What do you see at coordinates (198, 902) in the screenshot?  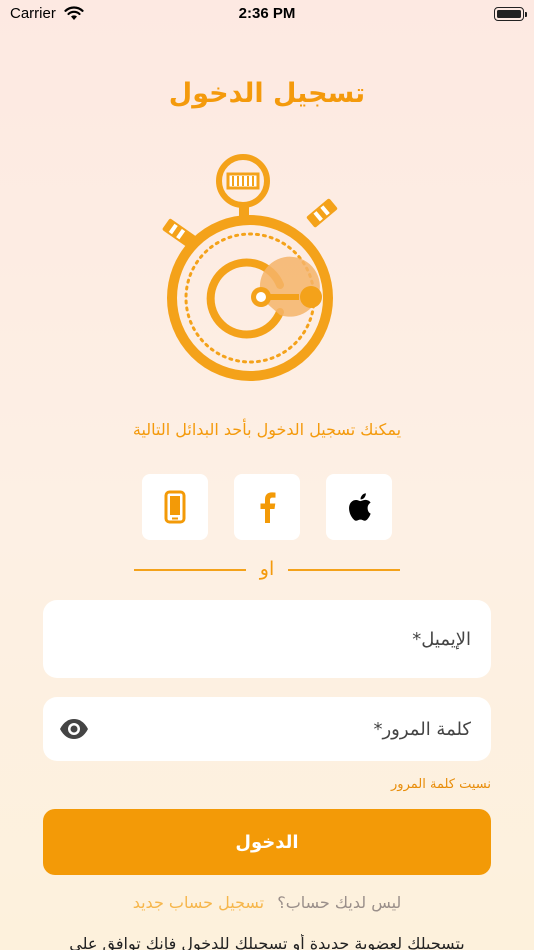 I see `register-link: تسجيل حساب جديد` at bounding box center [198, 902].